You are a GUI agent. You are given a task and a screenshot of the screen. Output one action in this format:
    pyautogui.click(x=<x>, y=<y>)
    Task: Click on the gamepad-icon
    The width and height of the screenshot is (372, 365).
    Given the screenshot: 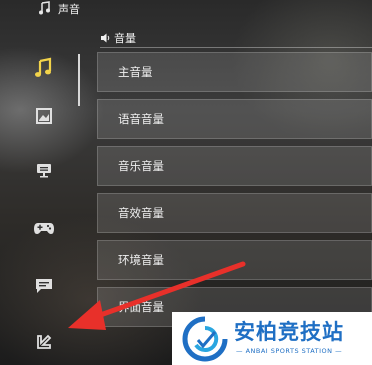 What is the action you would take?
    pyautogui.click(x=44, y=228)
    